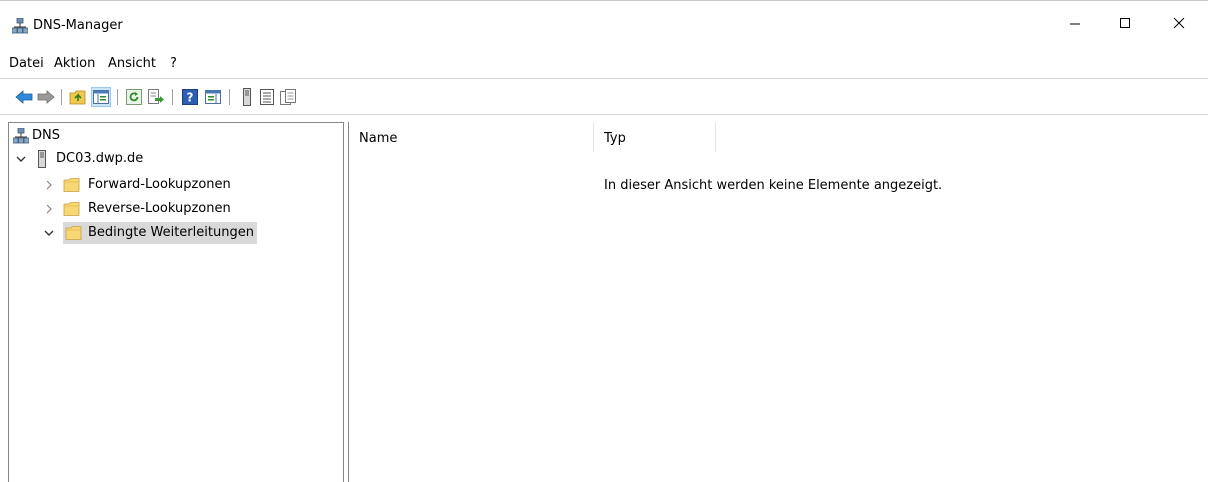 This screenshot has width=1208, height=482. I want to click on help-button: ?, so click(190, 97).